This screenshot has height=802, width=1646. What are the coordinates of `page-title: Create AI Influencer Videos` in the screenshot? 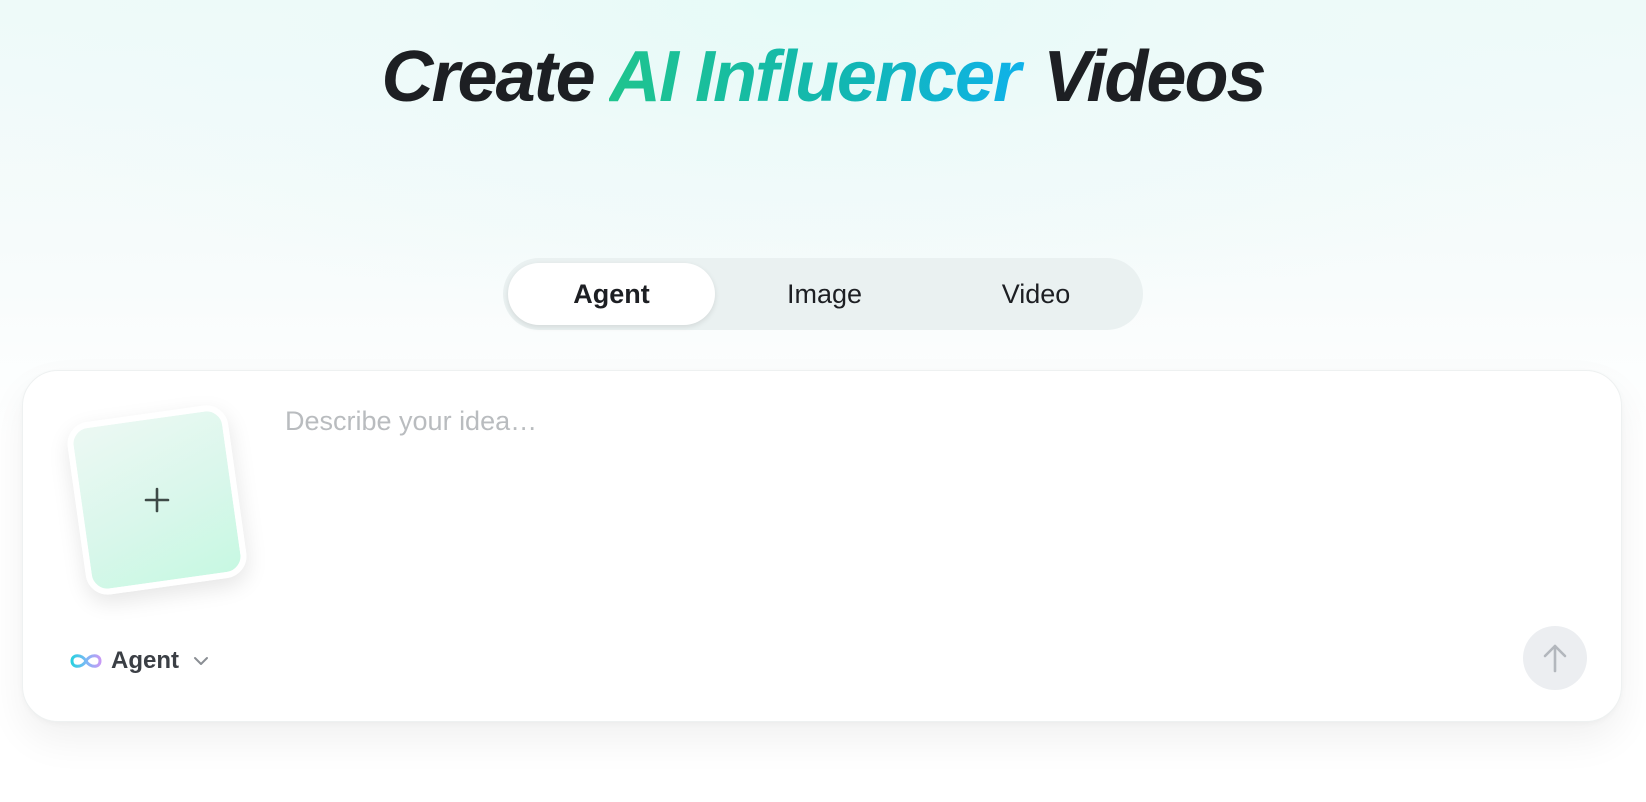 It's located at (823, 77).